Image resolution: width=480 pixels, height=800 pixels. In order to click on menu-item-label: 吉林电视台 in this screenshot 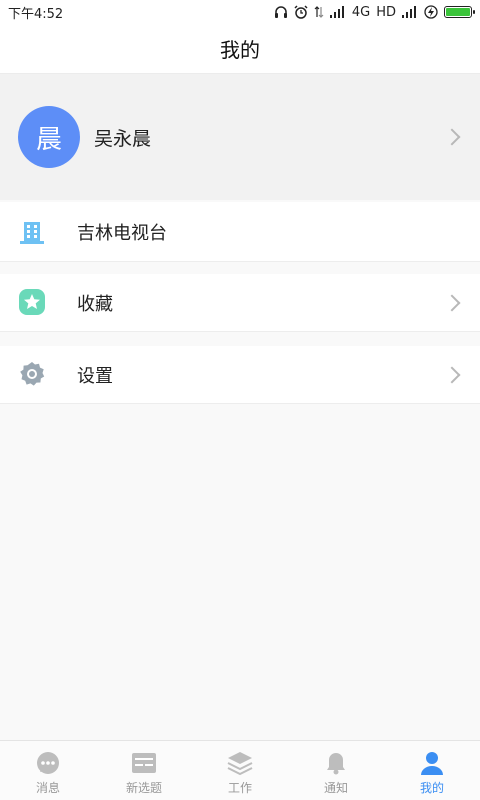, I will do `click(122, 233)`.